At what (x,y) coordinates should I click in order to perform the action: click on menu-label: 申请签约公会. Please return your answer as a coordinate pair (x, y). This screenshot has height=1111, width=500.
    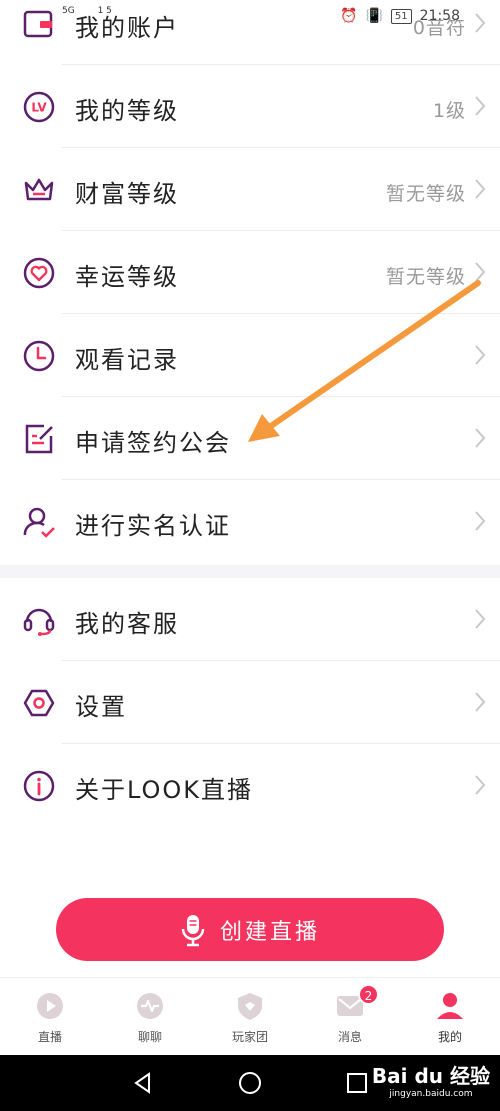
    Looking at the image, I should click on (153, 443).